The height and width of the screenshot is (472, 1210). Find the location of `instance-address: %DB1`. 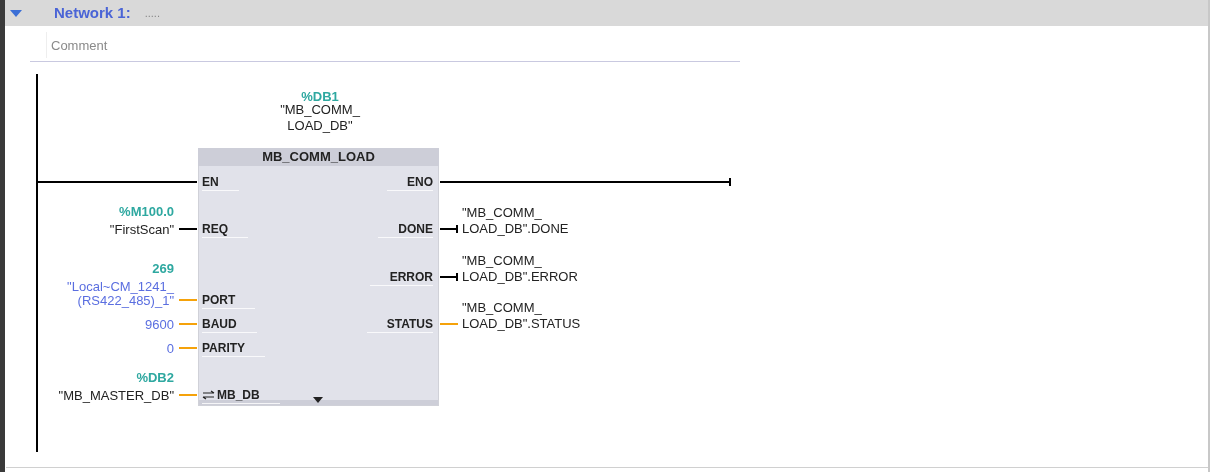

instance-address: %DB1 is located at coordinates (320, 96).